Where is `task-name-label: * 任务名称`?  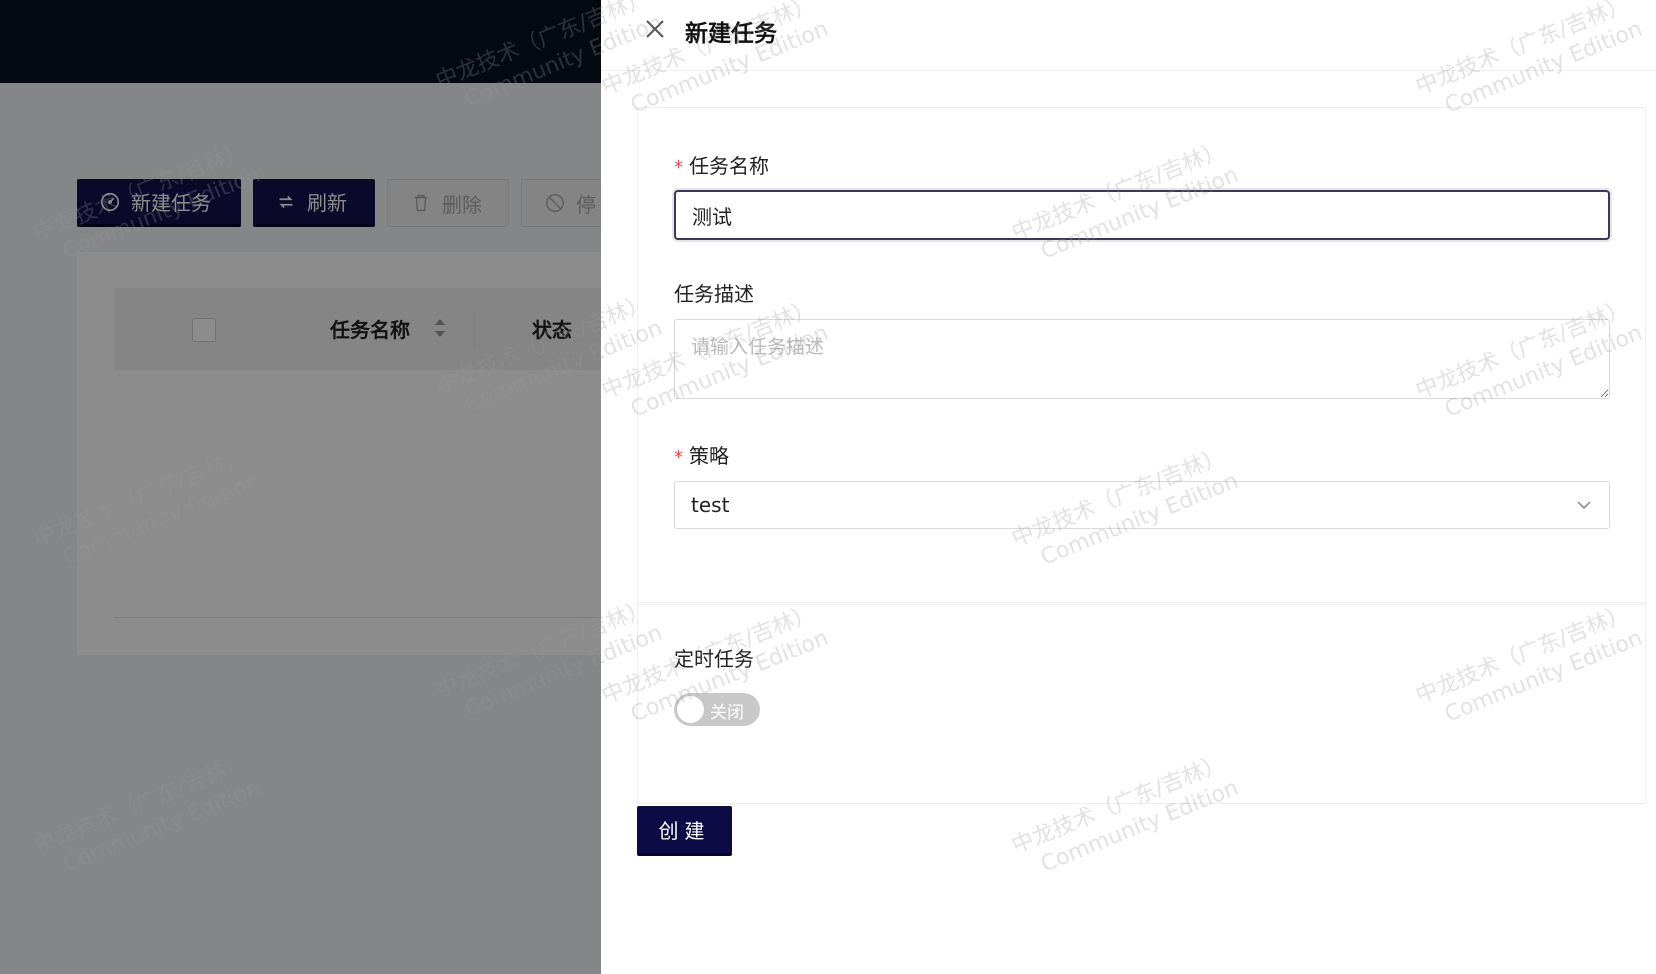
task-name-label: * 任务名称 is located at coordinates (721, 164).